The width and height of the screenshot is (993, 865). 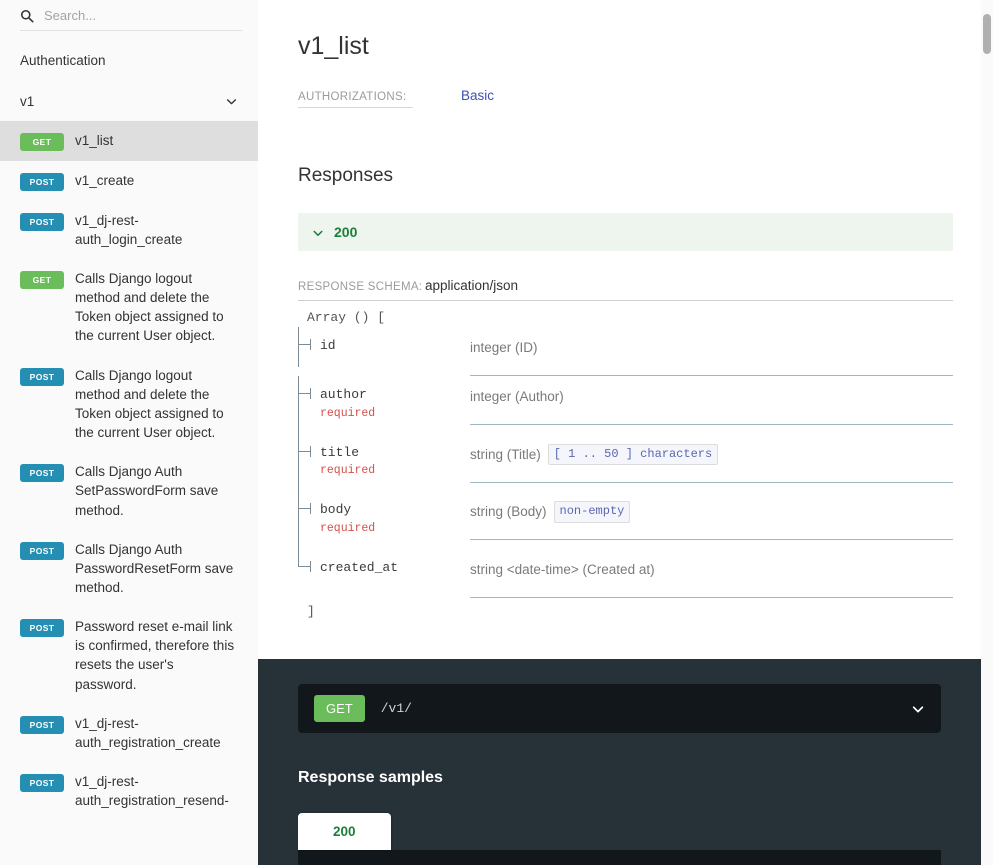 I want to click on response-samples-heading: Response samples, so click(x=370, y=777).